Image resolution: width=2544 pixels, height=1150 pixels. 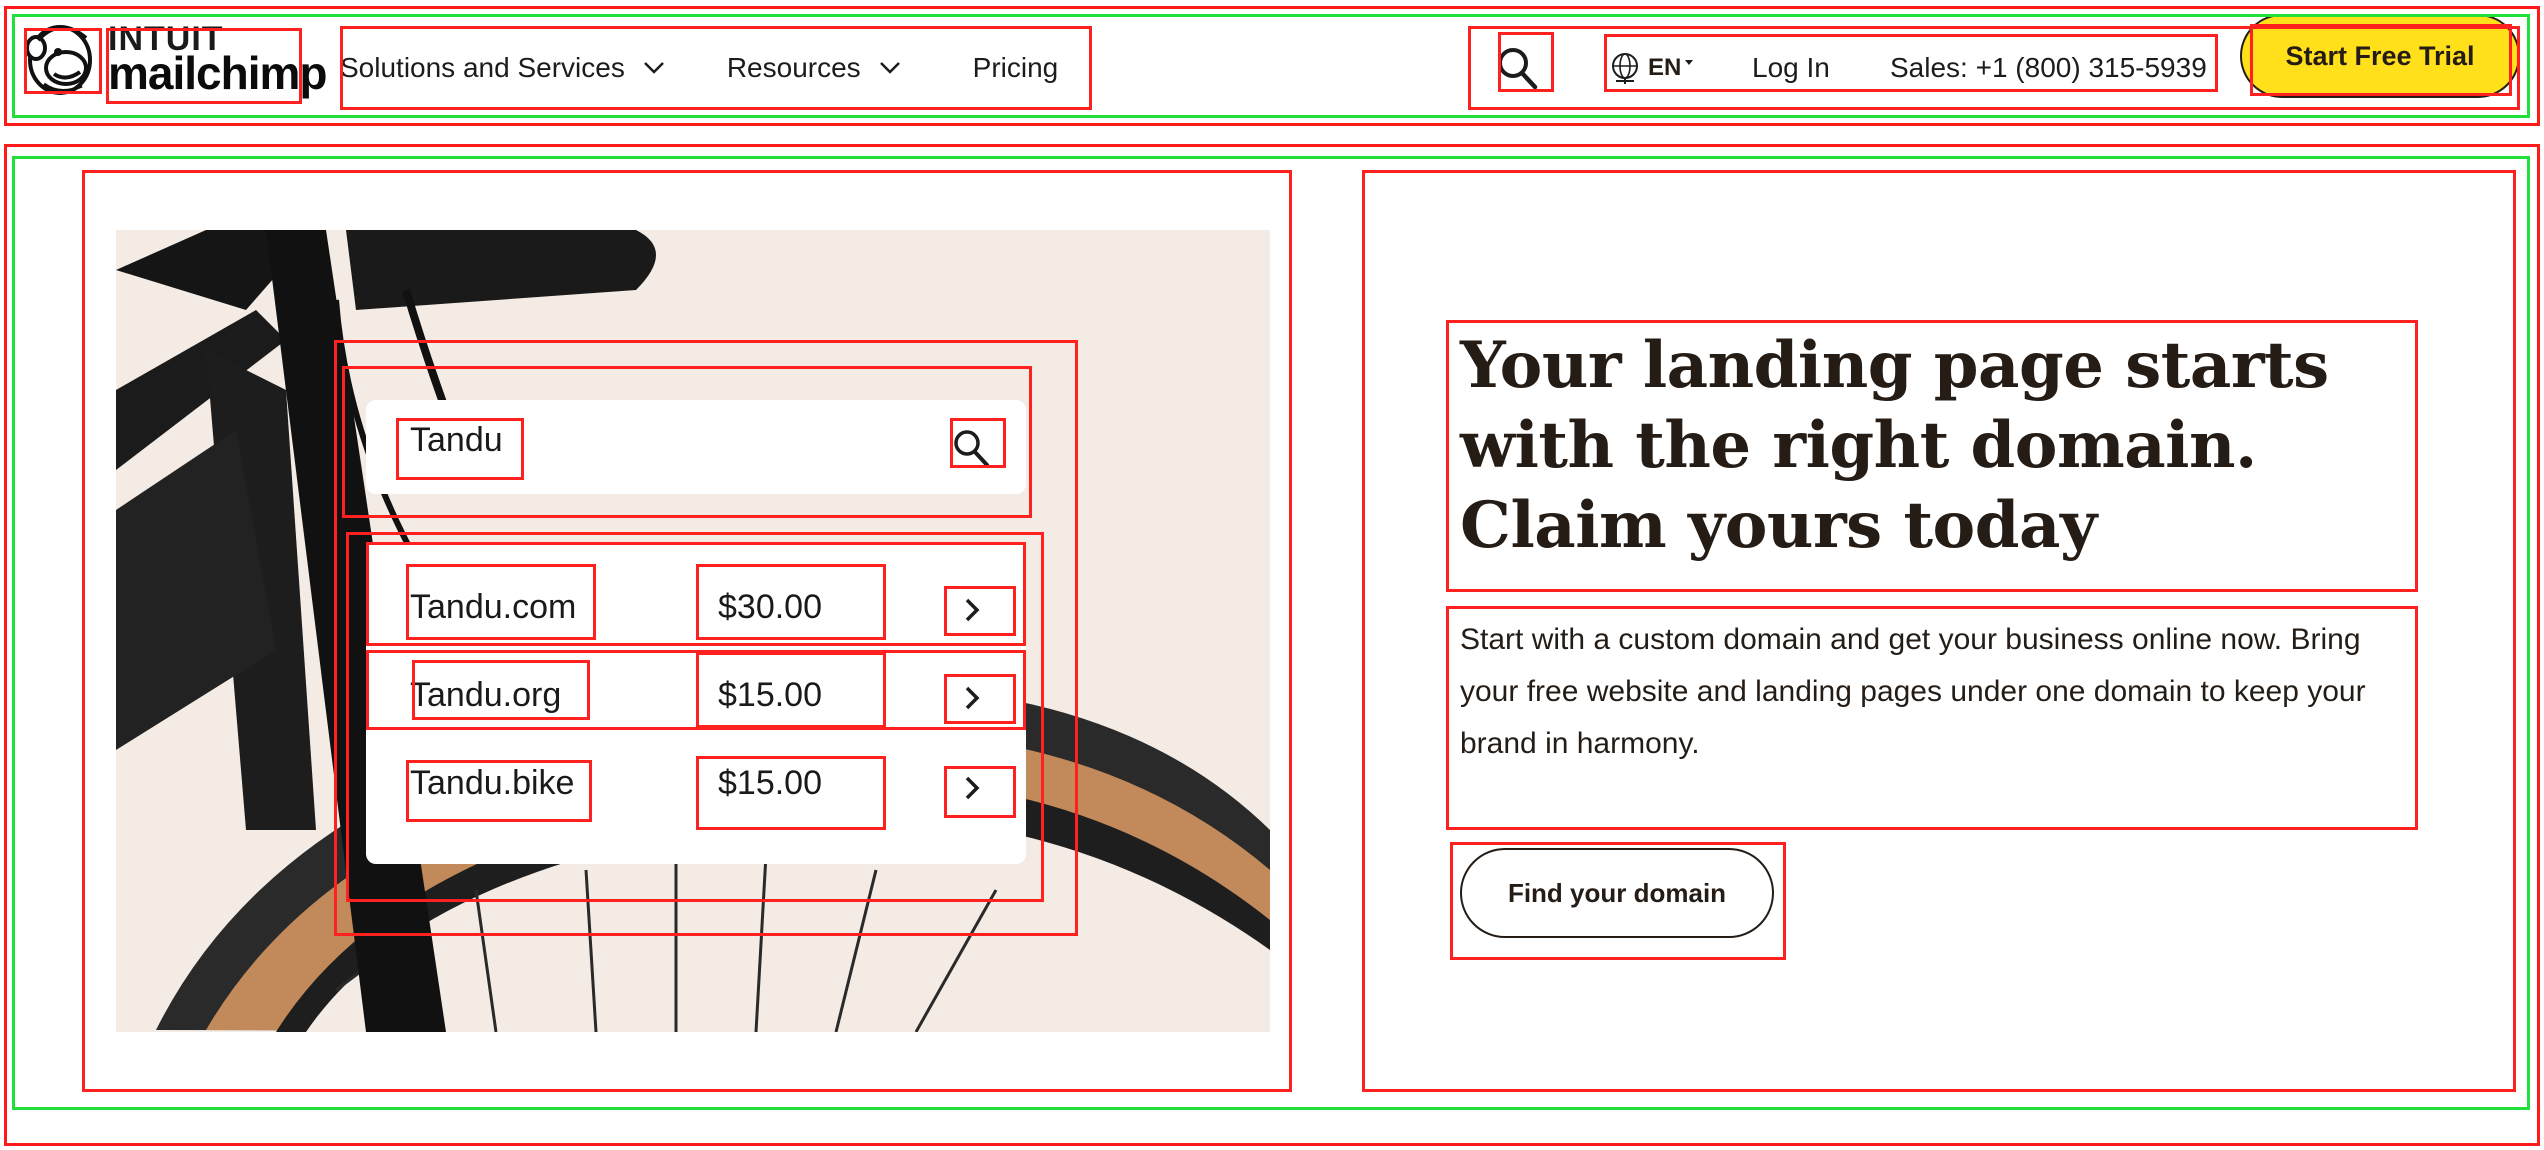 I want to click on nav-pricing-label: Pricing, so click(x=1015, y=67).